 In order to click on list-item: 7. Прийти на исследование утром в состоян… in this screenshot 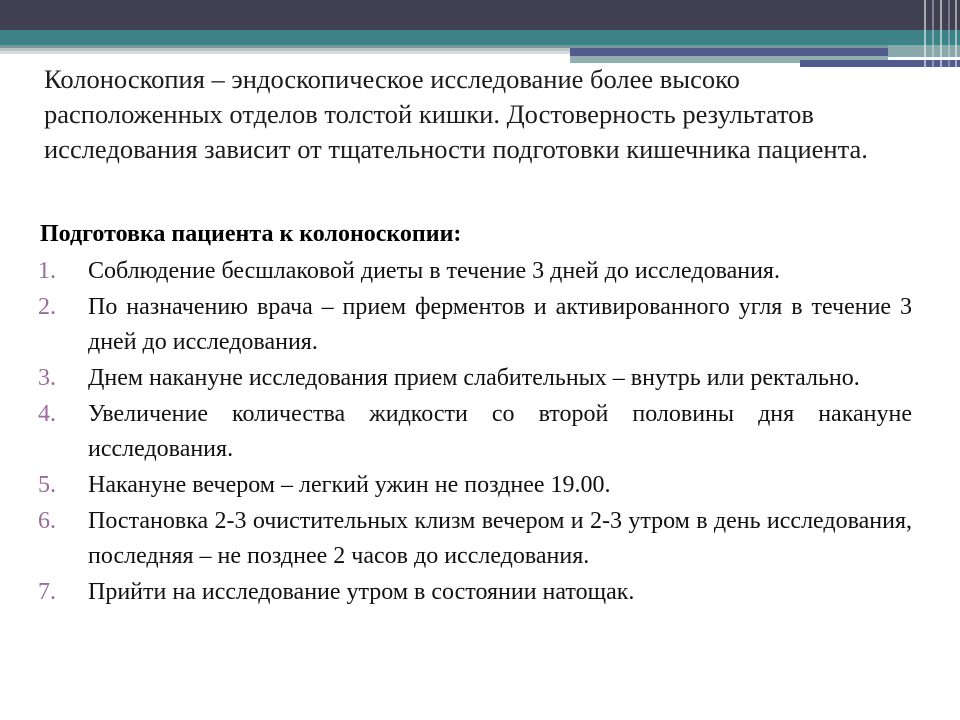, I will do `click(474, 592)`.